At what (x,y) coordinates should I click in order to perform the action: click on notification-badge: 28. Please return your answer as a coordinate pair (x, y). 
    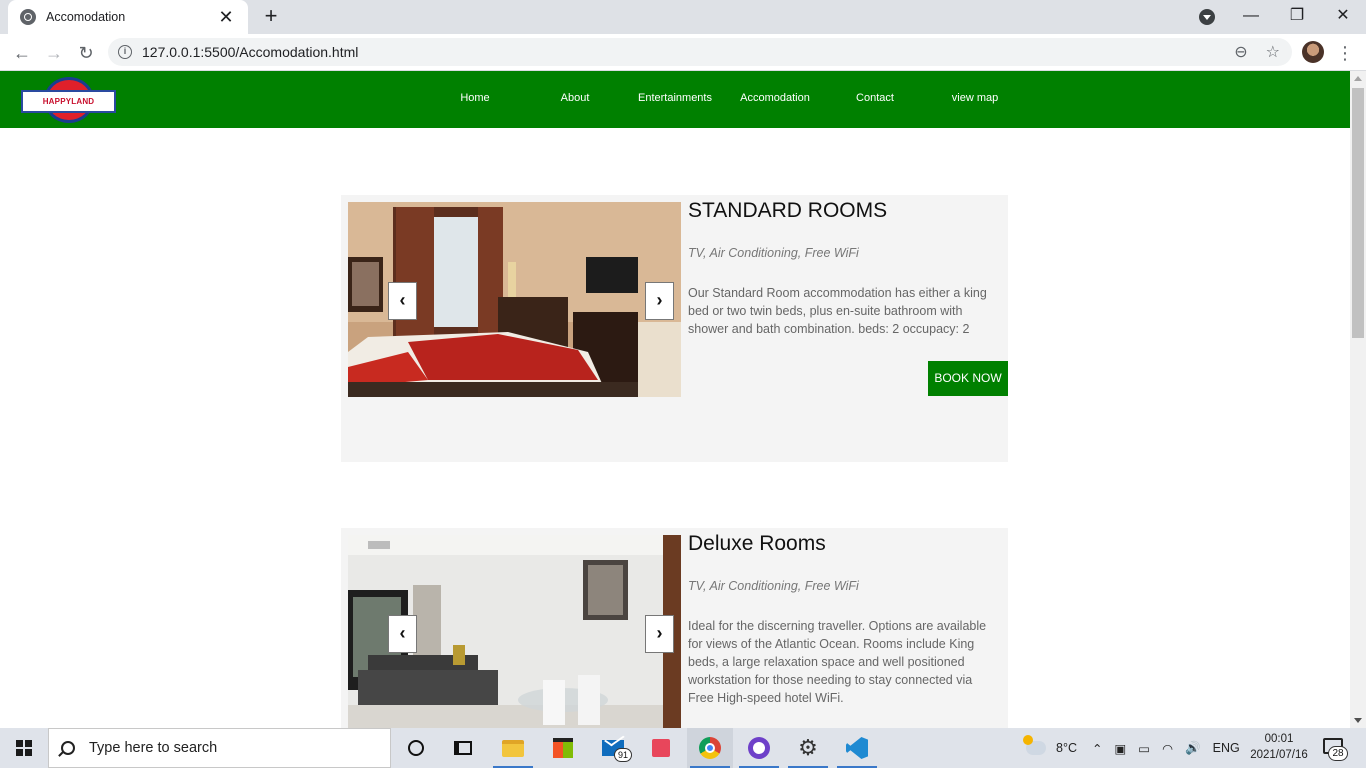
    Looking at the image, I should click on (1338, 753).